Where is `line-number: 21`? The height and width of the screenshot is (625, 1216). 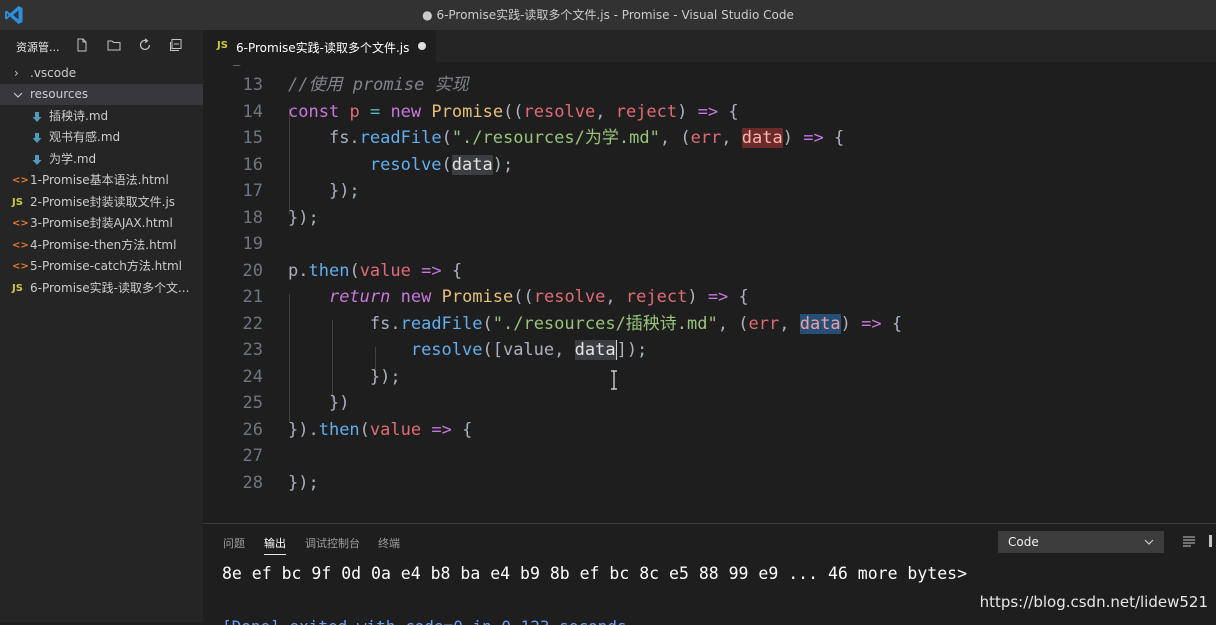 line-number: 21 is located at coordinates (252, 297).